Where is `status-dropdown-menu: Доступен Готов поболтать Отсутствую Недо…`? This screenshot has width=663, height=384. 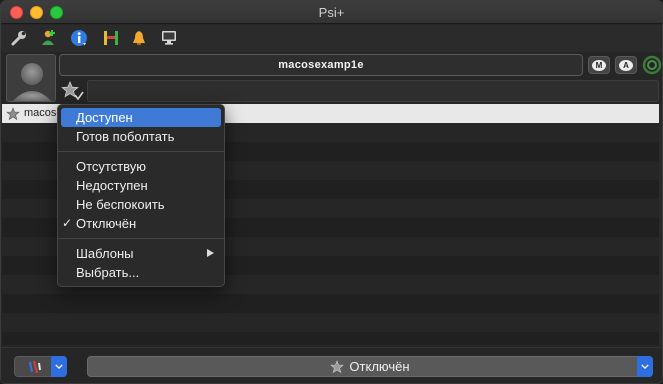 status-dropdown-menu: Доступен Готов поболтать Отсутствую Недо… is located at coordinates (141, 195).